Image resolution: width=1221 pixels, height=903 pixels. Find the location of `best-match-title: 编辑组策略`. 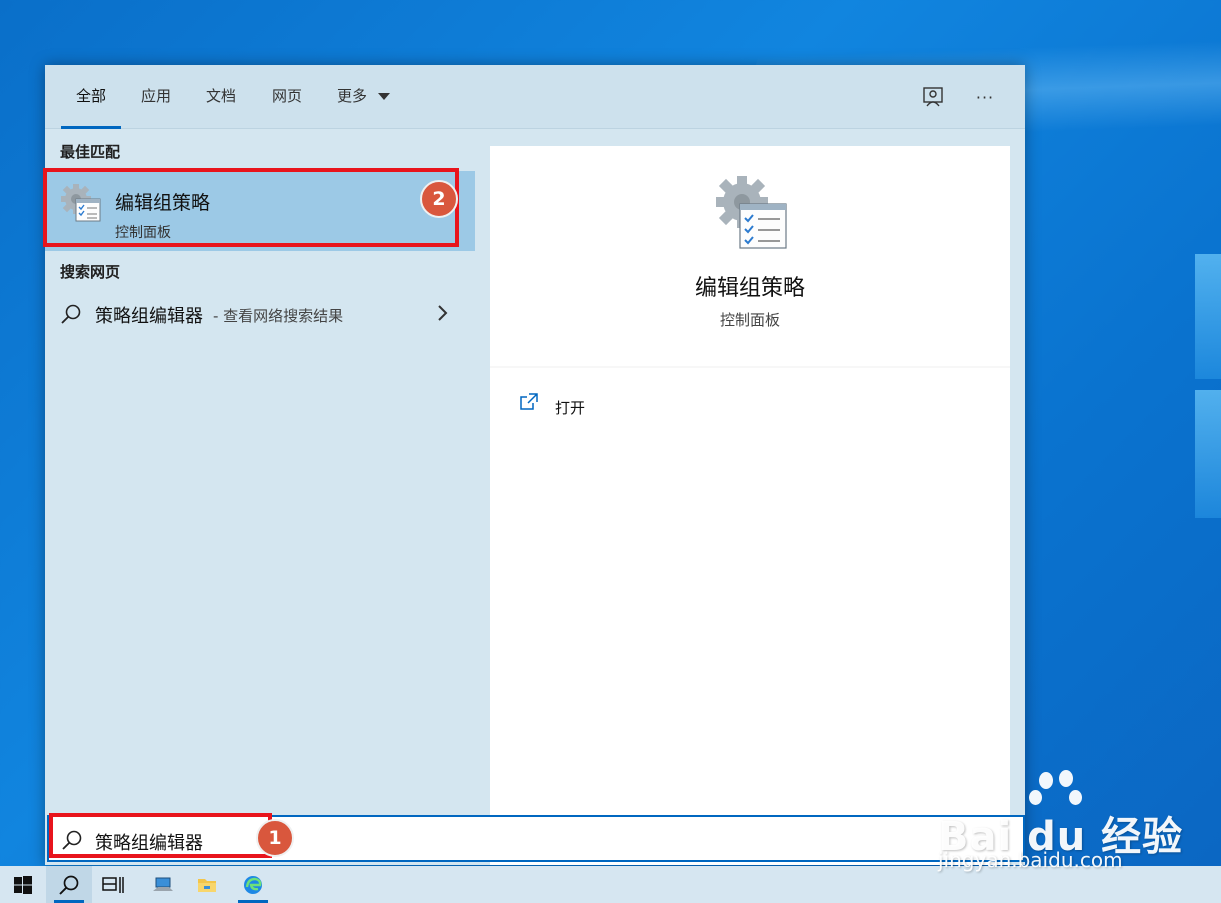

best-match-title: 编辑组策略 is located at coordinates (163, 203).